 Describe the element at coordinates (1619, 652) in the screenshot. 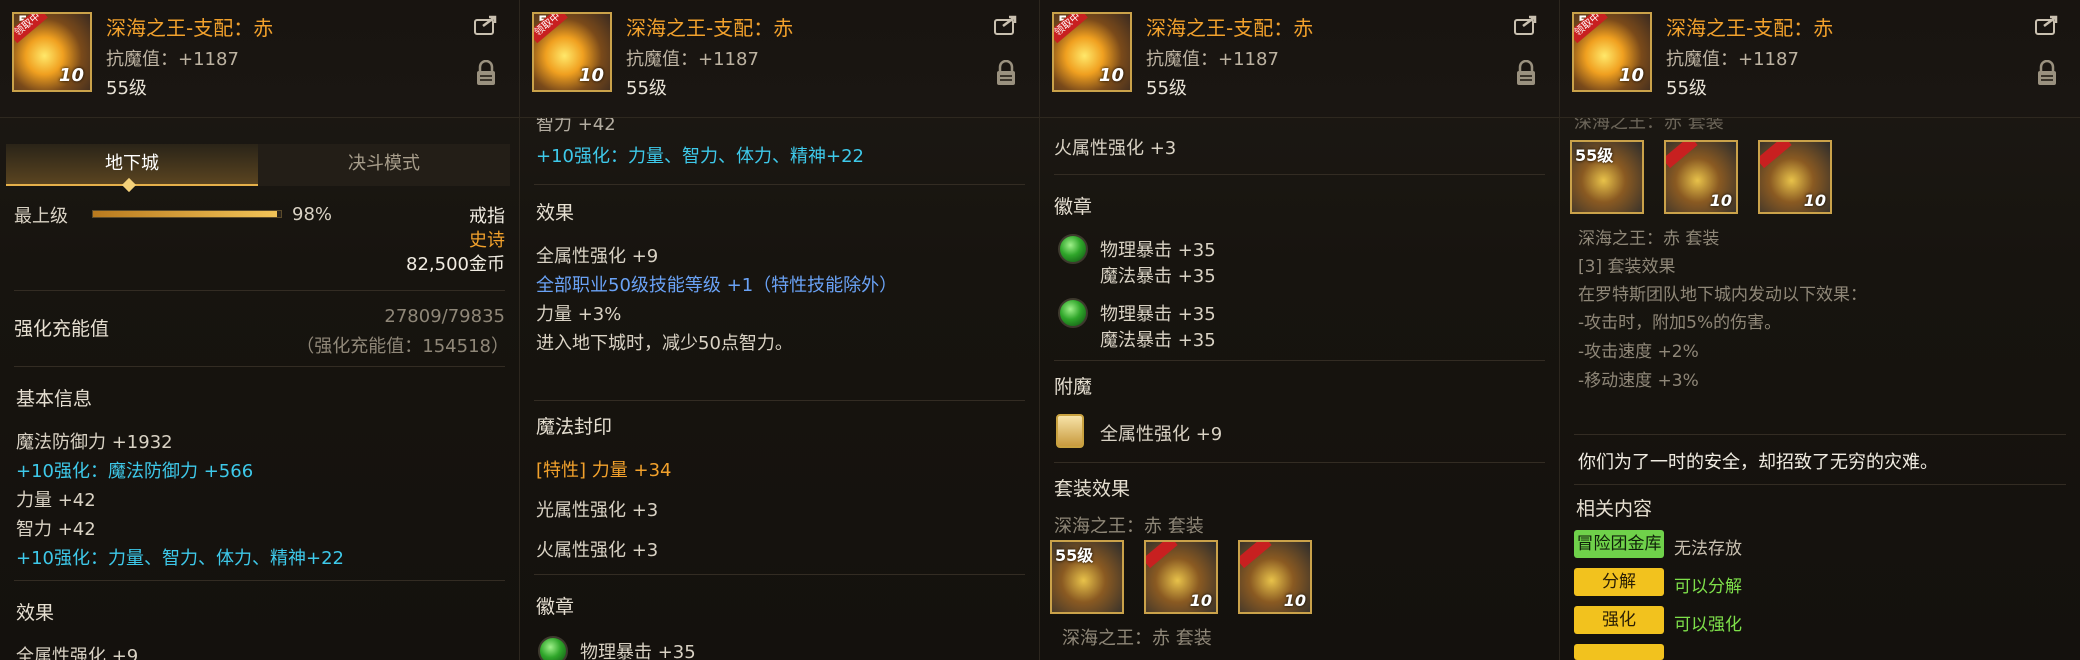

I see `tag-partial` at that location.